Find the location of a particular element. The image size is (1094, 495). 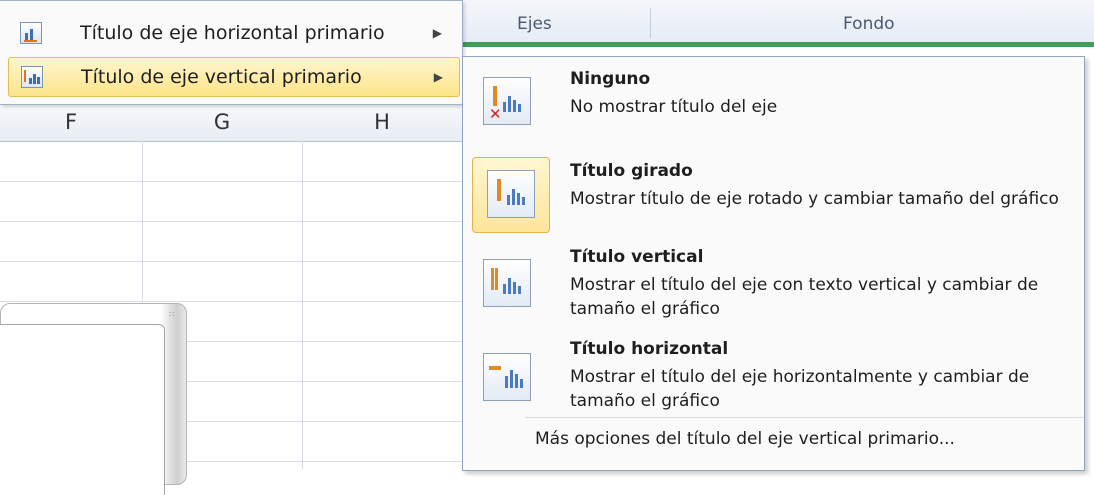

chart-frame: ∷ is located at coordinates (93, 399).